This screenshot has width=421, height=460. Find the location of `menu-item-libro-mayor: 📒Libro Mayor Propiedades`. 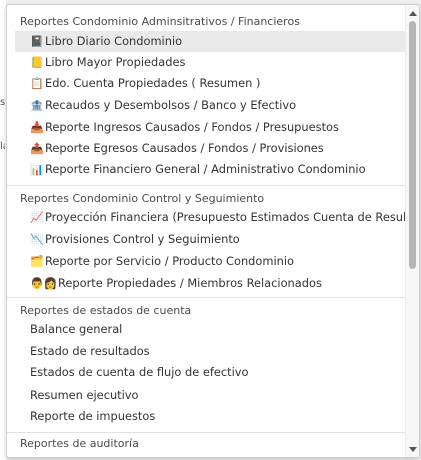

menu-item-libro-mayor: 📒Libro Mayor Propiedades is located at coordinates (210, 62).